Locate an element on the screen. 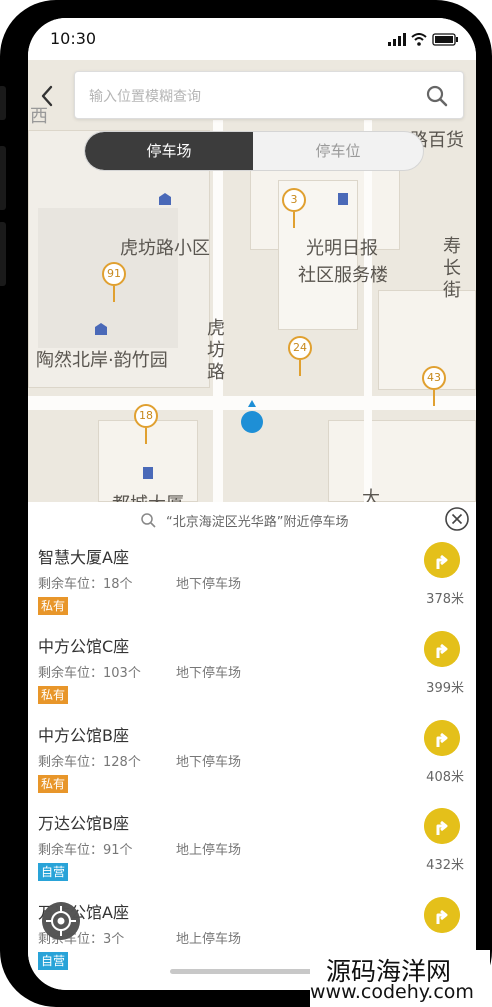 The width and height of the screenshot is (492, 1007). parking-distance: 378米 is located at coordinates (445, 599).